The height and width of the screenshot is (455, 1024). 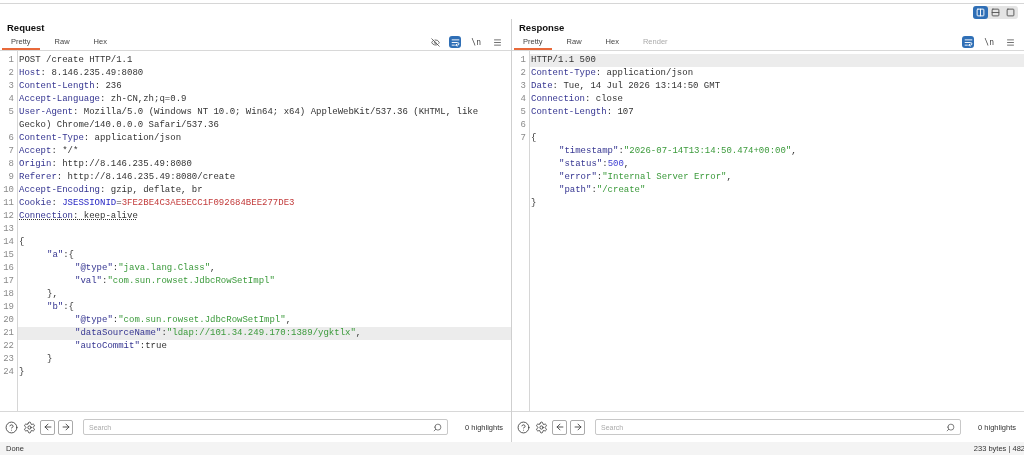 What do you see at coordinates (8, 255) in the screenshot?
I see `line-number: 15` at bounding box center [8, 255].